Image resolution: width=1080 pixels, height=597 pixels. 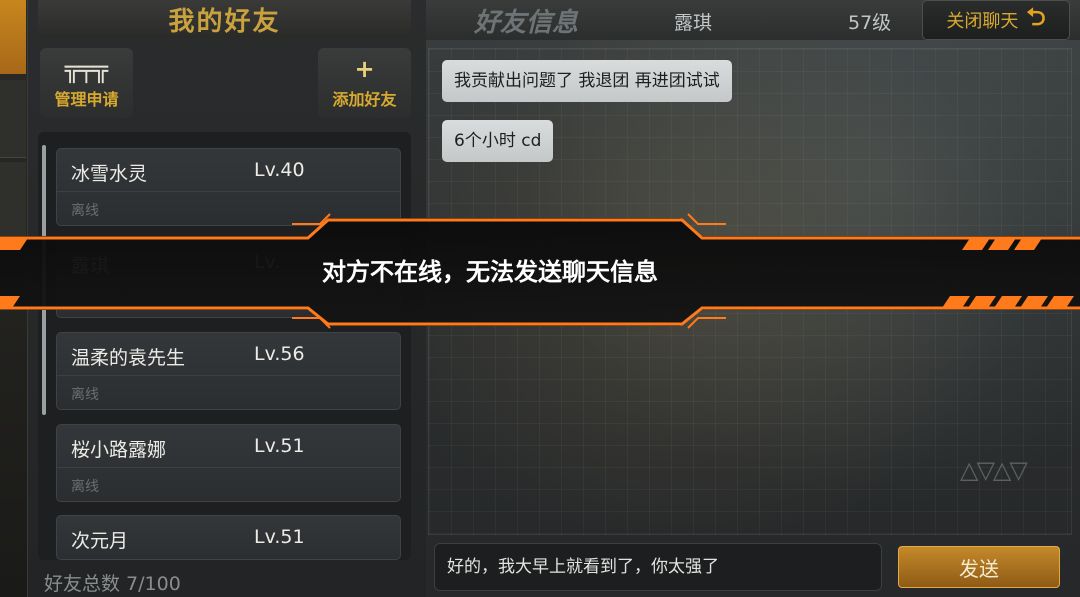 I want to click on friends-title-bar: 我的好友, so click(x=224, y=19).